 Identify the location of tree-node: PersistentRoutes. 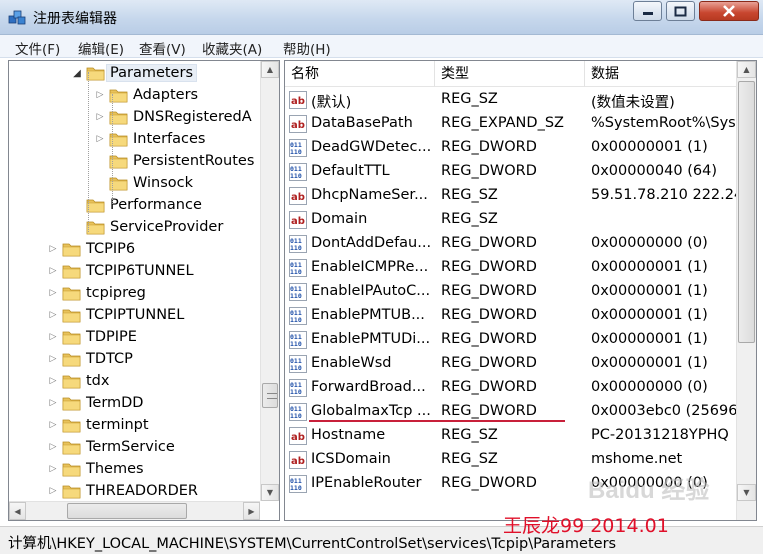
(174, 161).